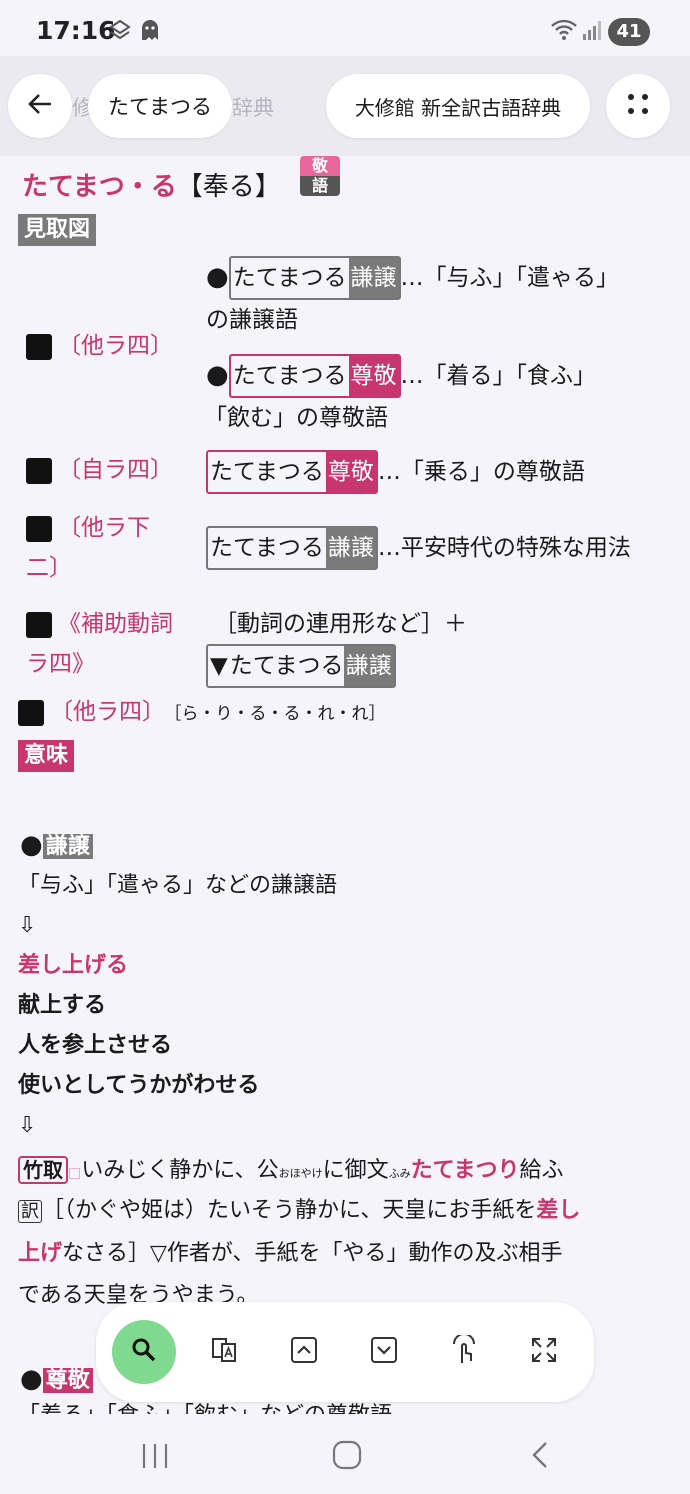  I want to click on headword-kanji: 【奉る】, so click(228, 187).